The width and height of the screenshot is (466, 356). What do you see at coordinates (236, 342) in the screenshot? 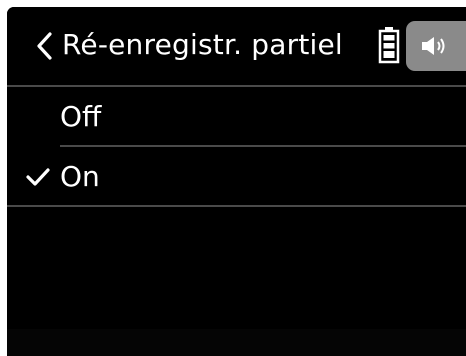
I see `footer-bar` at bounding box center [236, 342].